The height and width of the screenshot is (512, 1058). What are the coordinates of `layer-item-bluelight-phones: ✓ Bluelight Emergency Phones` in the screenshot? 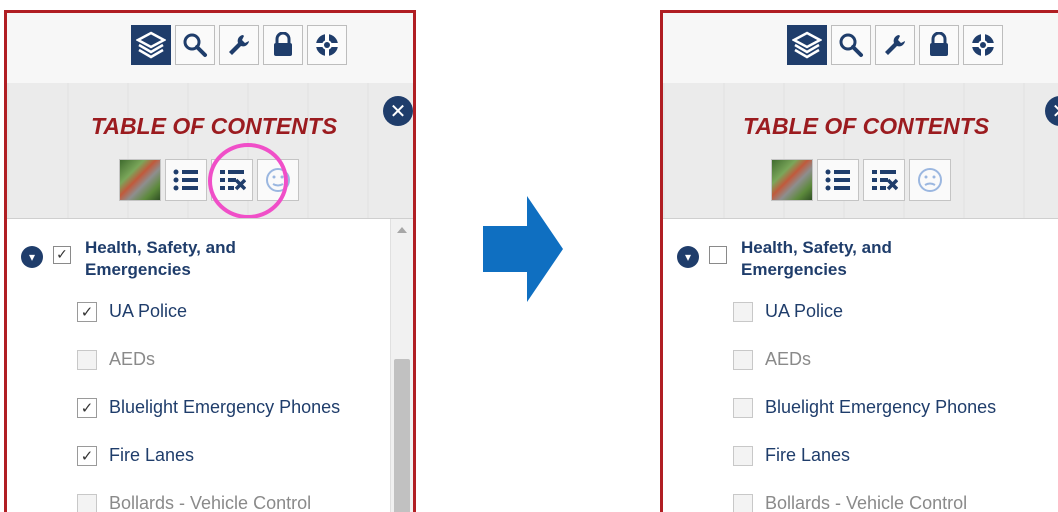 It's located at (208, 407).